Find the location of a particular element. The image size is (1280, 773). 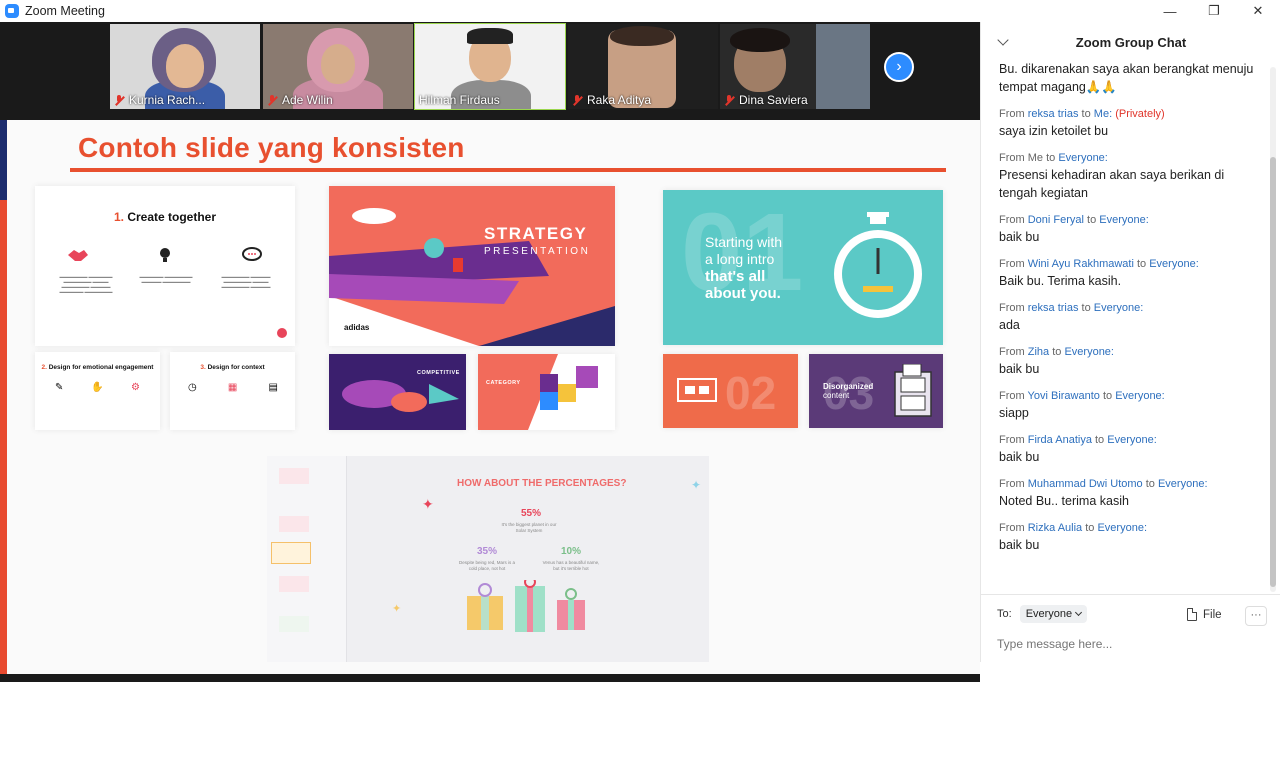

category-label: CATEGORY is located at coordinates (503, 383).